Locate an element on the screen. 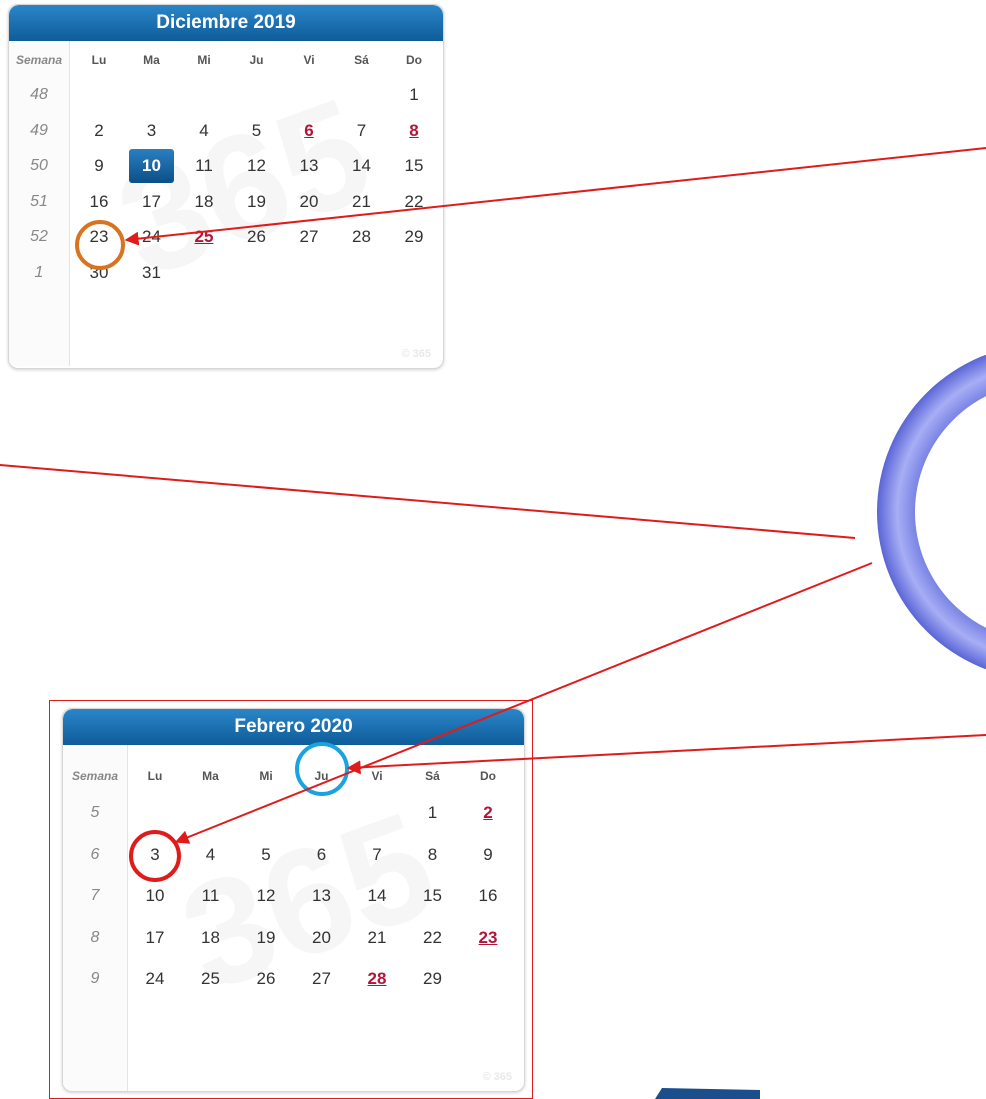 Image resolution: width=986 pixels, height=1099 pixels. week-number: 49 is located at coordinates (39, 130).